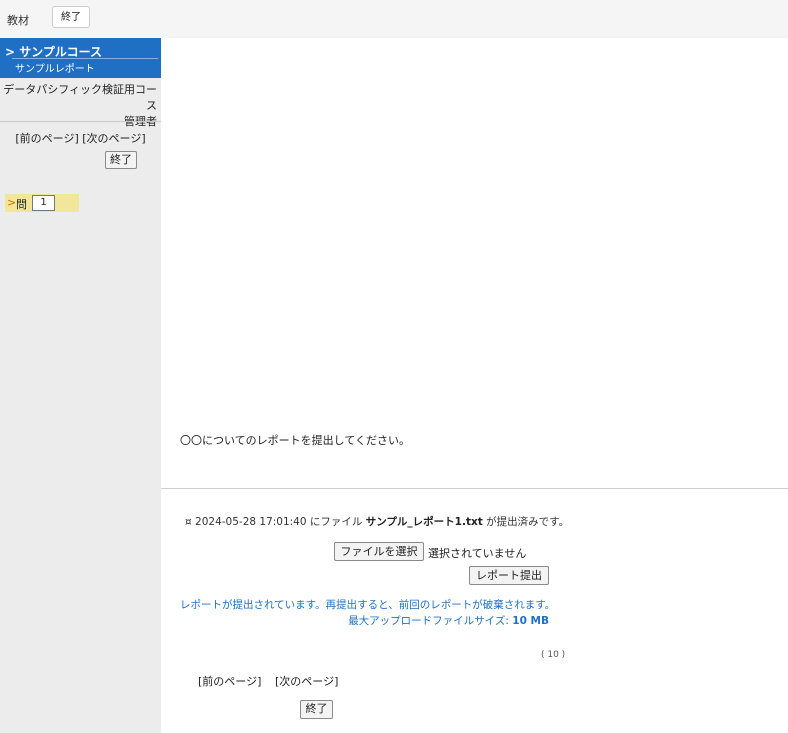  Describe the element at coordinates (113, 138) in the screenshot. I see `sidebar-next-page-link: [次のページ]` at that location.